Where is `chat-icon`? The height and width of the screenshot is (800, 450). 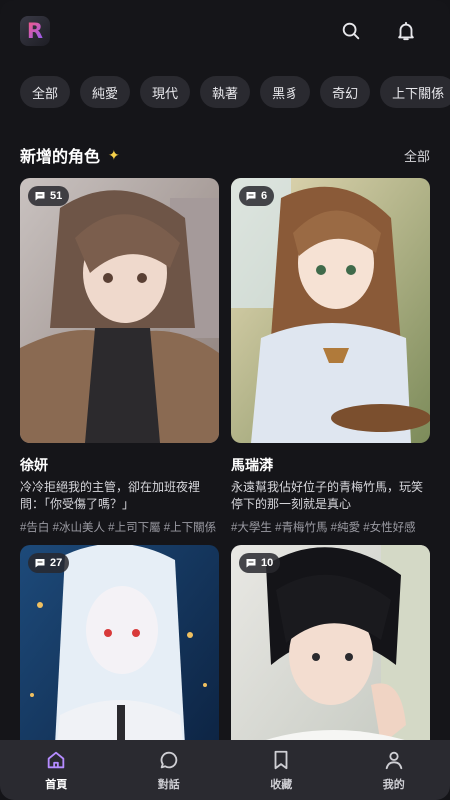 chat-icon is located at coordinates (168, 759).